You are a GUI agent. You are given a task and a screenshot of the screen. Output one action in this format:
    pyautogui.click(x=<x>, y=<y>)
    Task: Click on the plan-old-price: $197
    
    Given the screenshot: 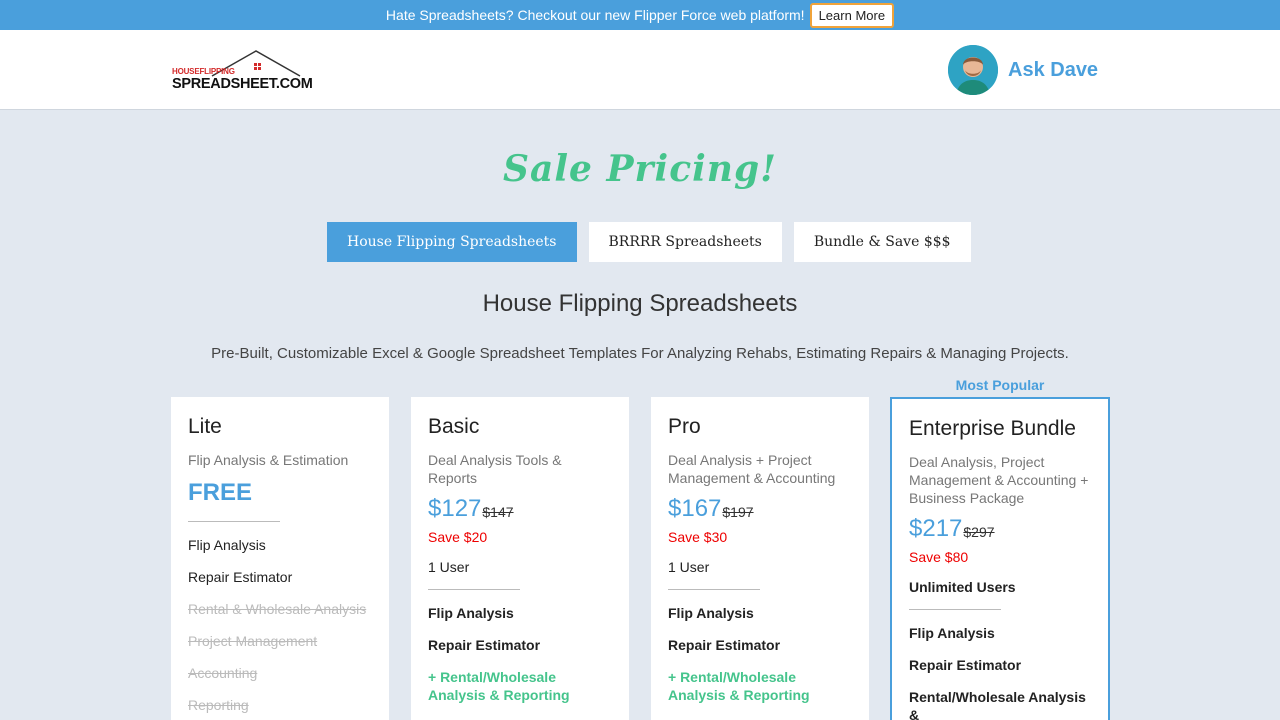 What is the action you would take?
    pyautogui.click(x=738, y=512)
    